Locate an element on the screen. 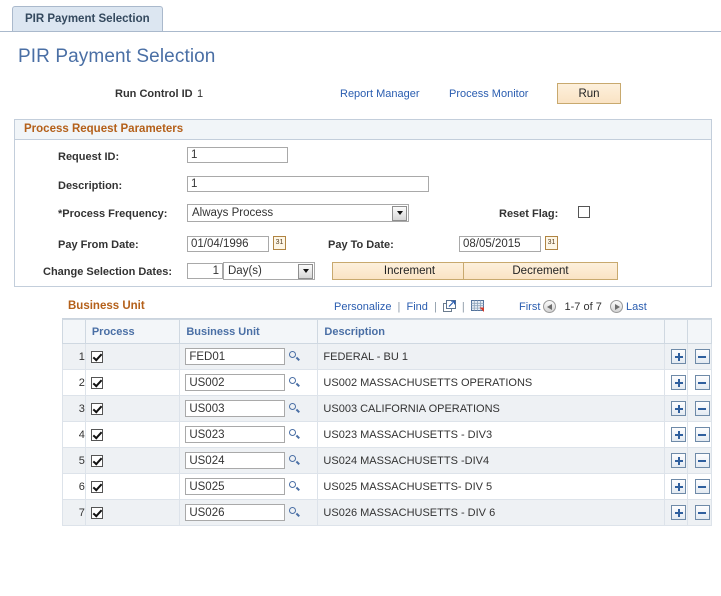  col-description: Description is located at coordinates (491, 331).